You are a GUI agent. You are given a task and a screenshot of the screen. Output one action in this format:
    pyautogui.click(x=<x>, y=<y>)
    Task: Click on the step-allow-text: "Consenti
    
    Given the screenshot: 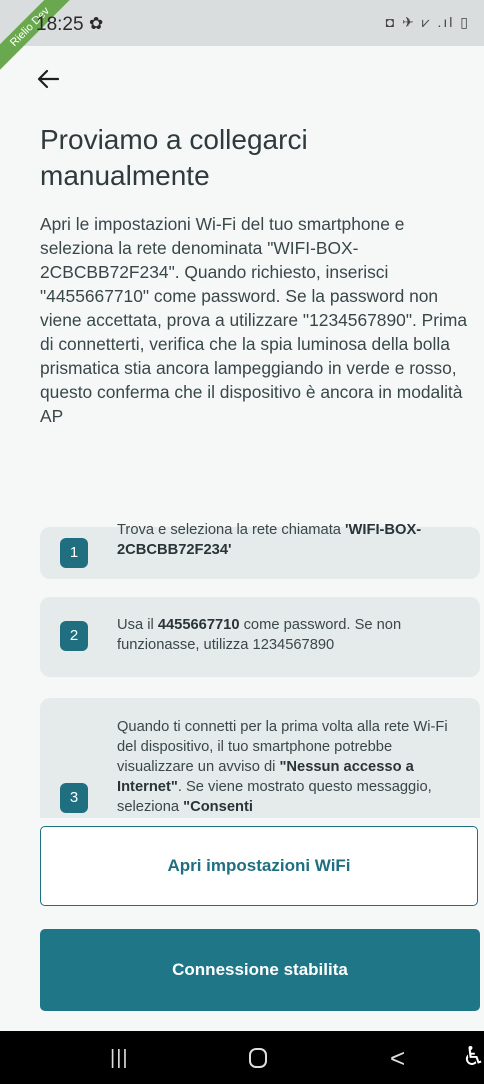 What is the action you would take?
    pyautogui.click(x=218, y=807)
    